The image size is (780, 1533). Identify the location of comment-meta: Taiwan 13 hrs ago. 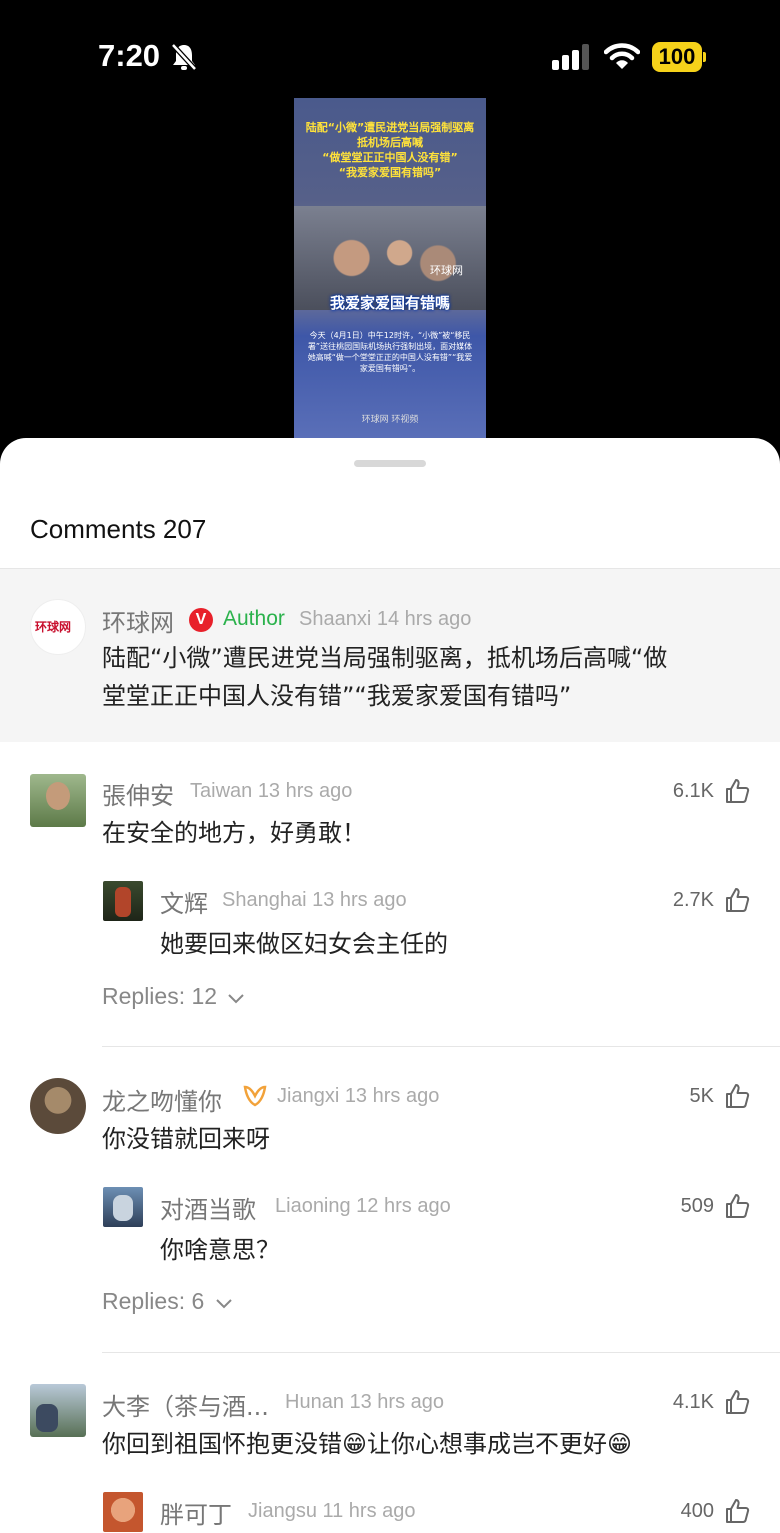
(271, 791).